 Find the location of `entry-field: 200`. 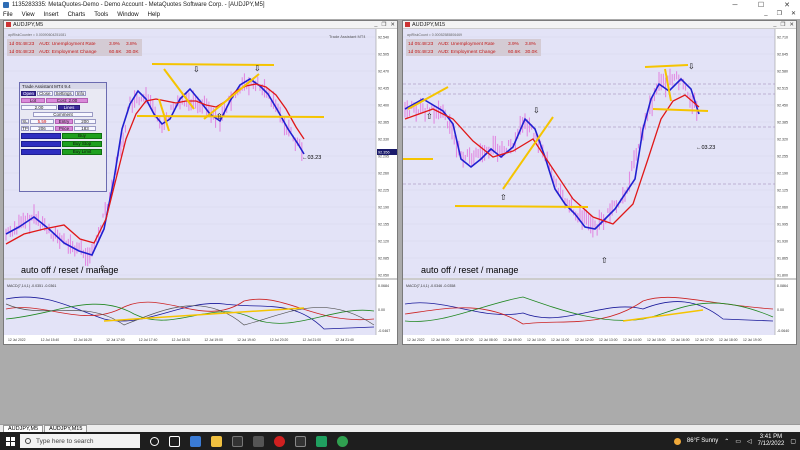

entry-field: 200 is located at coordinates (85, 121).